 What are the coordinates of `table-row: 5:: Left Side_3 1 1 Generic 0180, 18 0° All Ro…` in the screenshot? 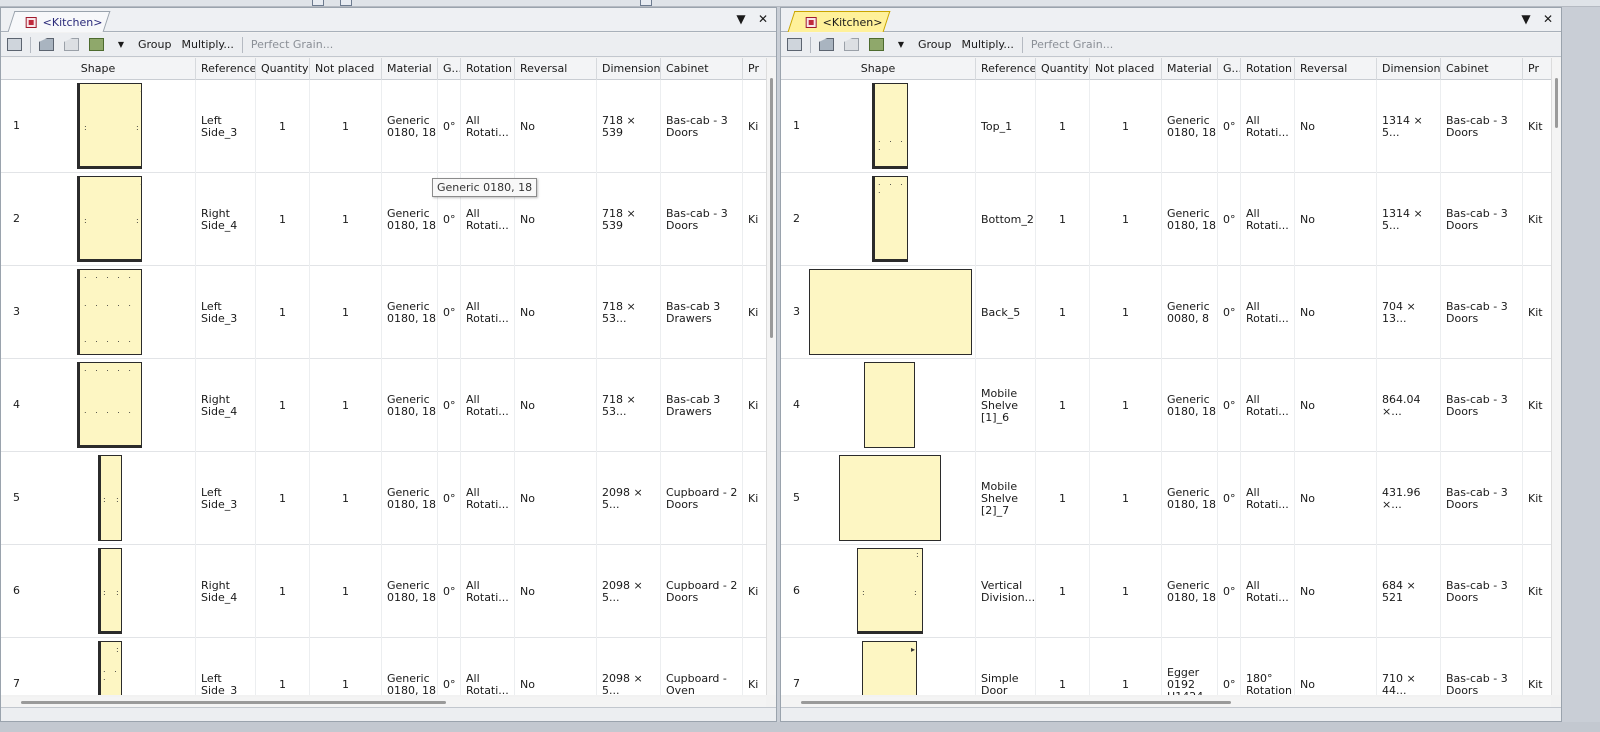 It's located at (387, 498).